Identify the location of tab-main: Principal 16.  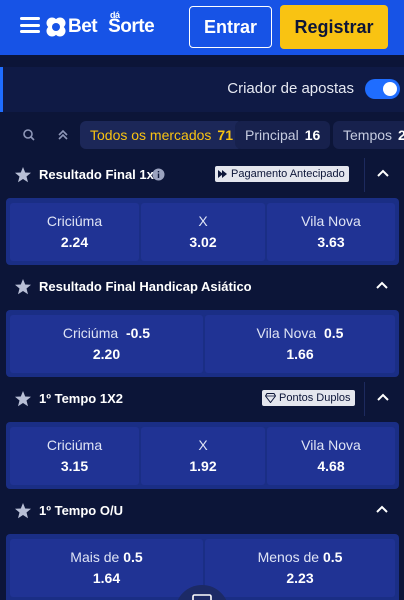
(283, 135).